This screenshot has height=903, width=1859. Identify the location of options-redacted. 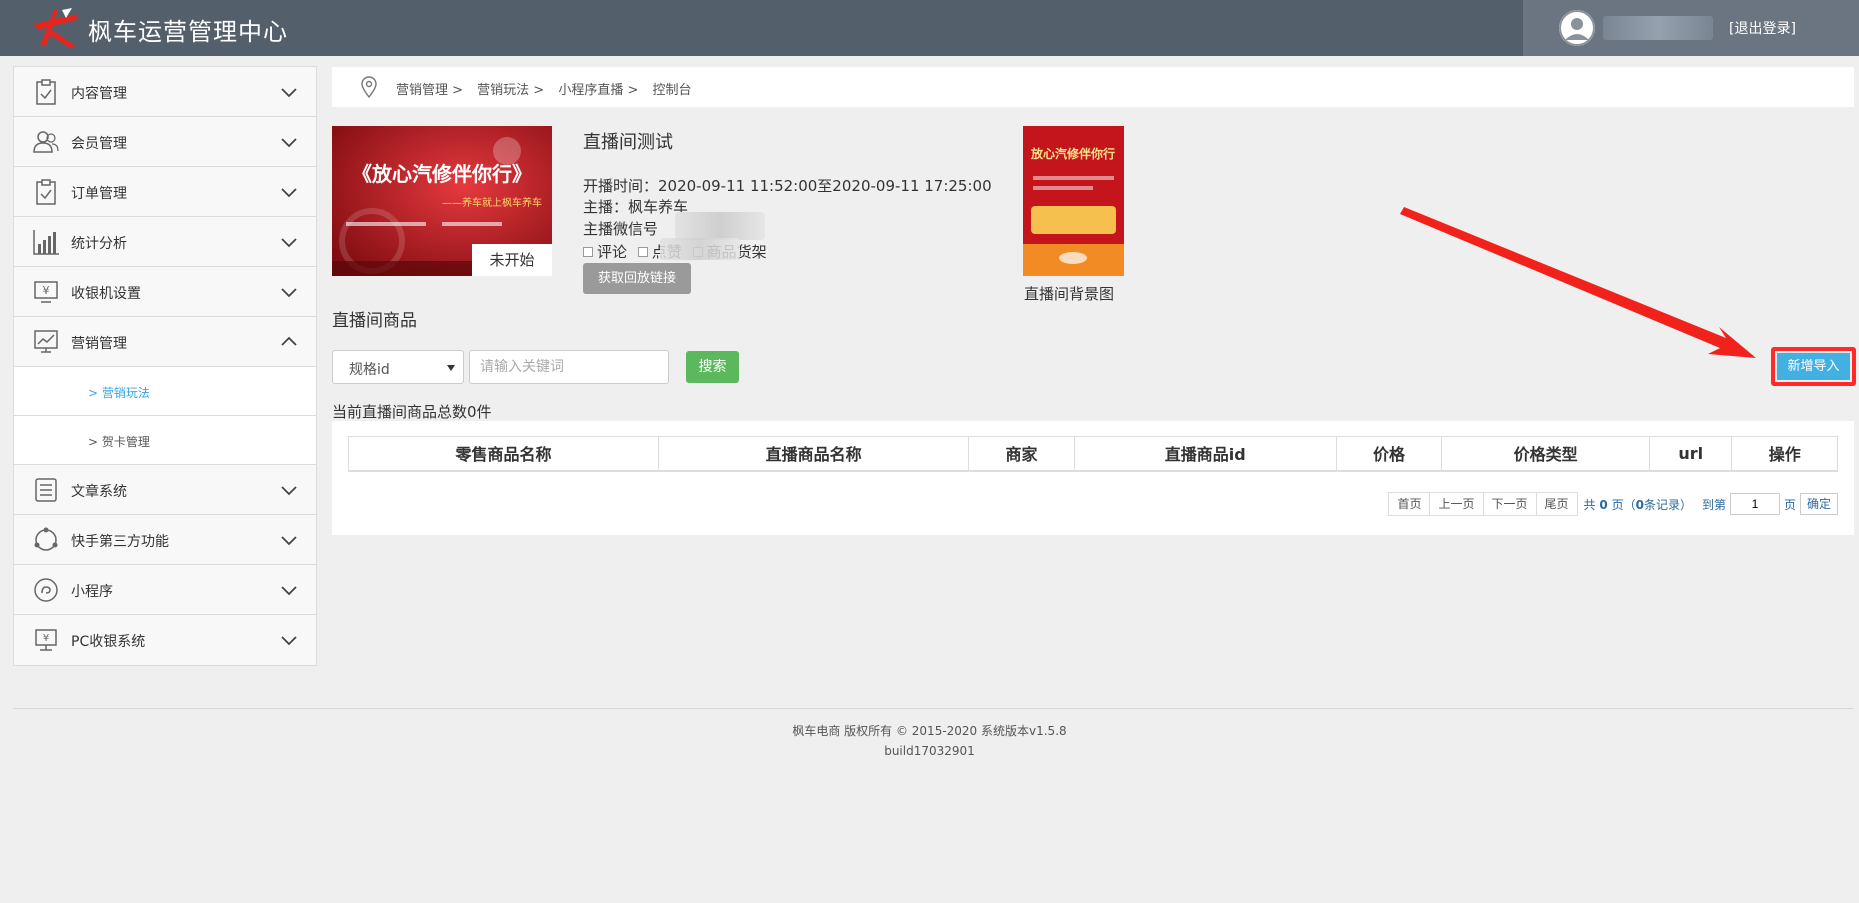
(700, 249).